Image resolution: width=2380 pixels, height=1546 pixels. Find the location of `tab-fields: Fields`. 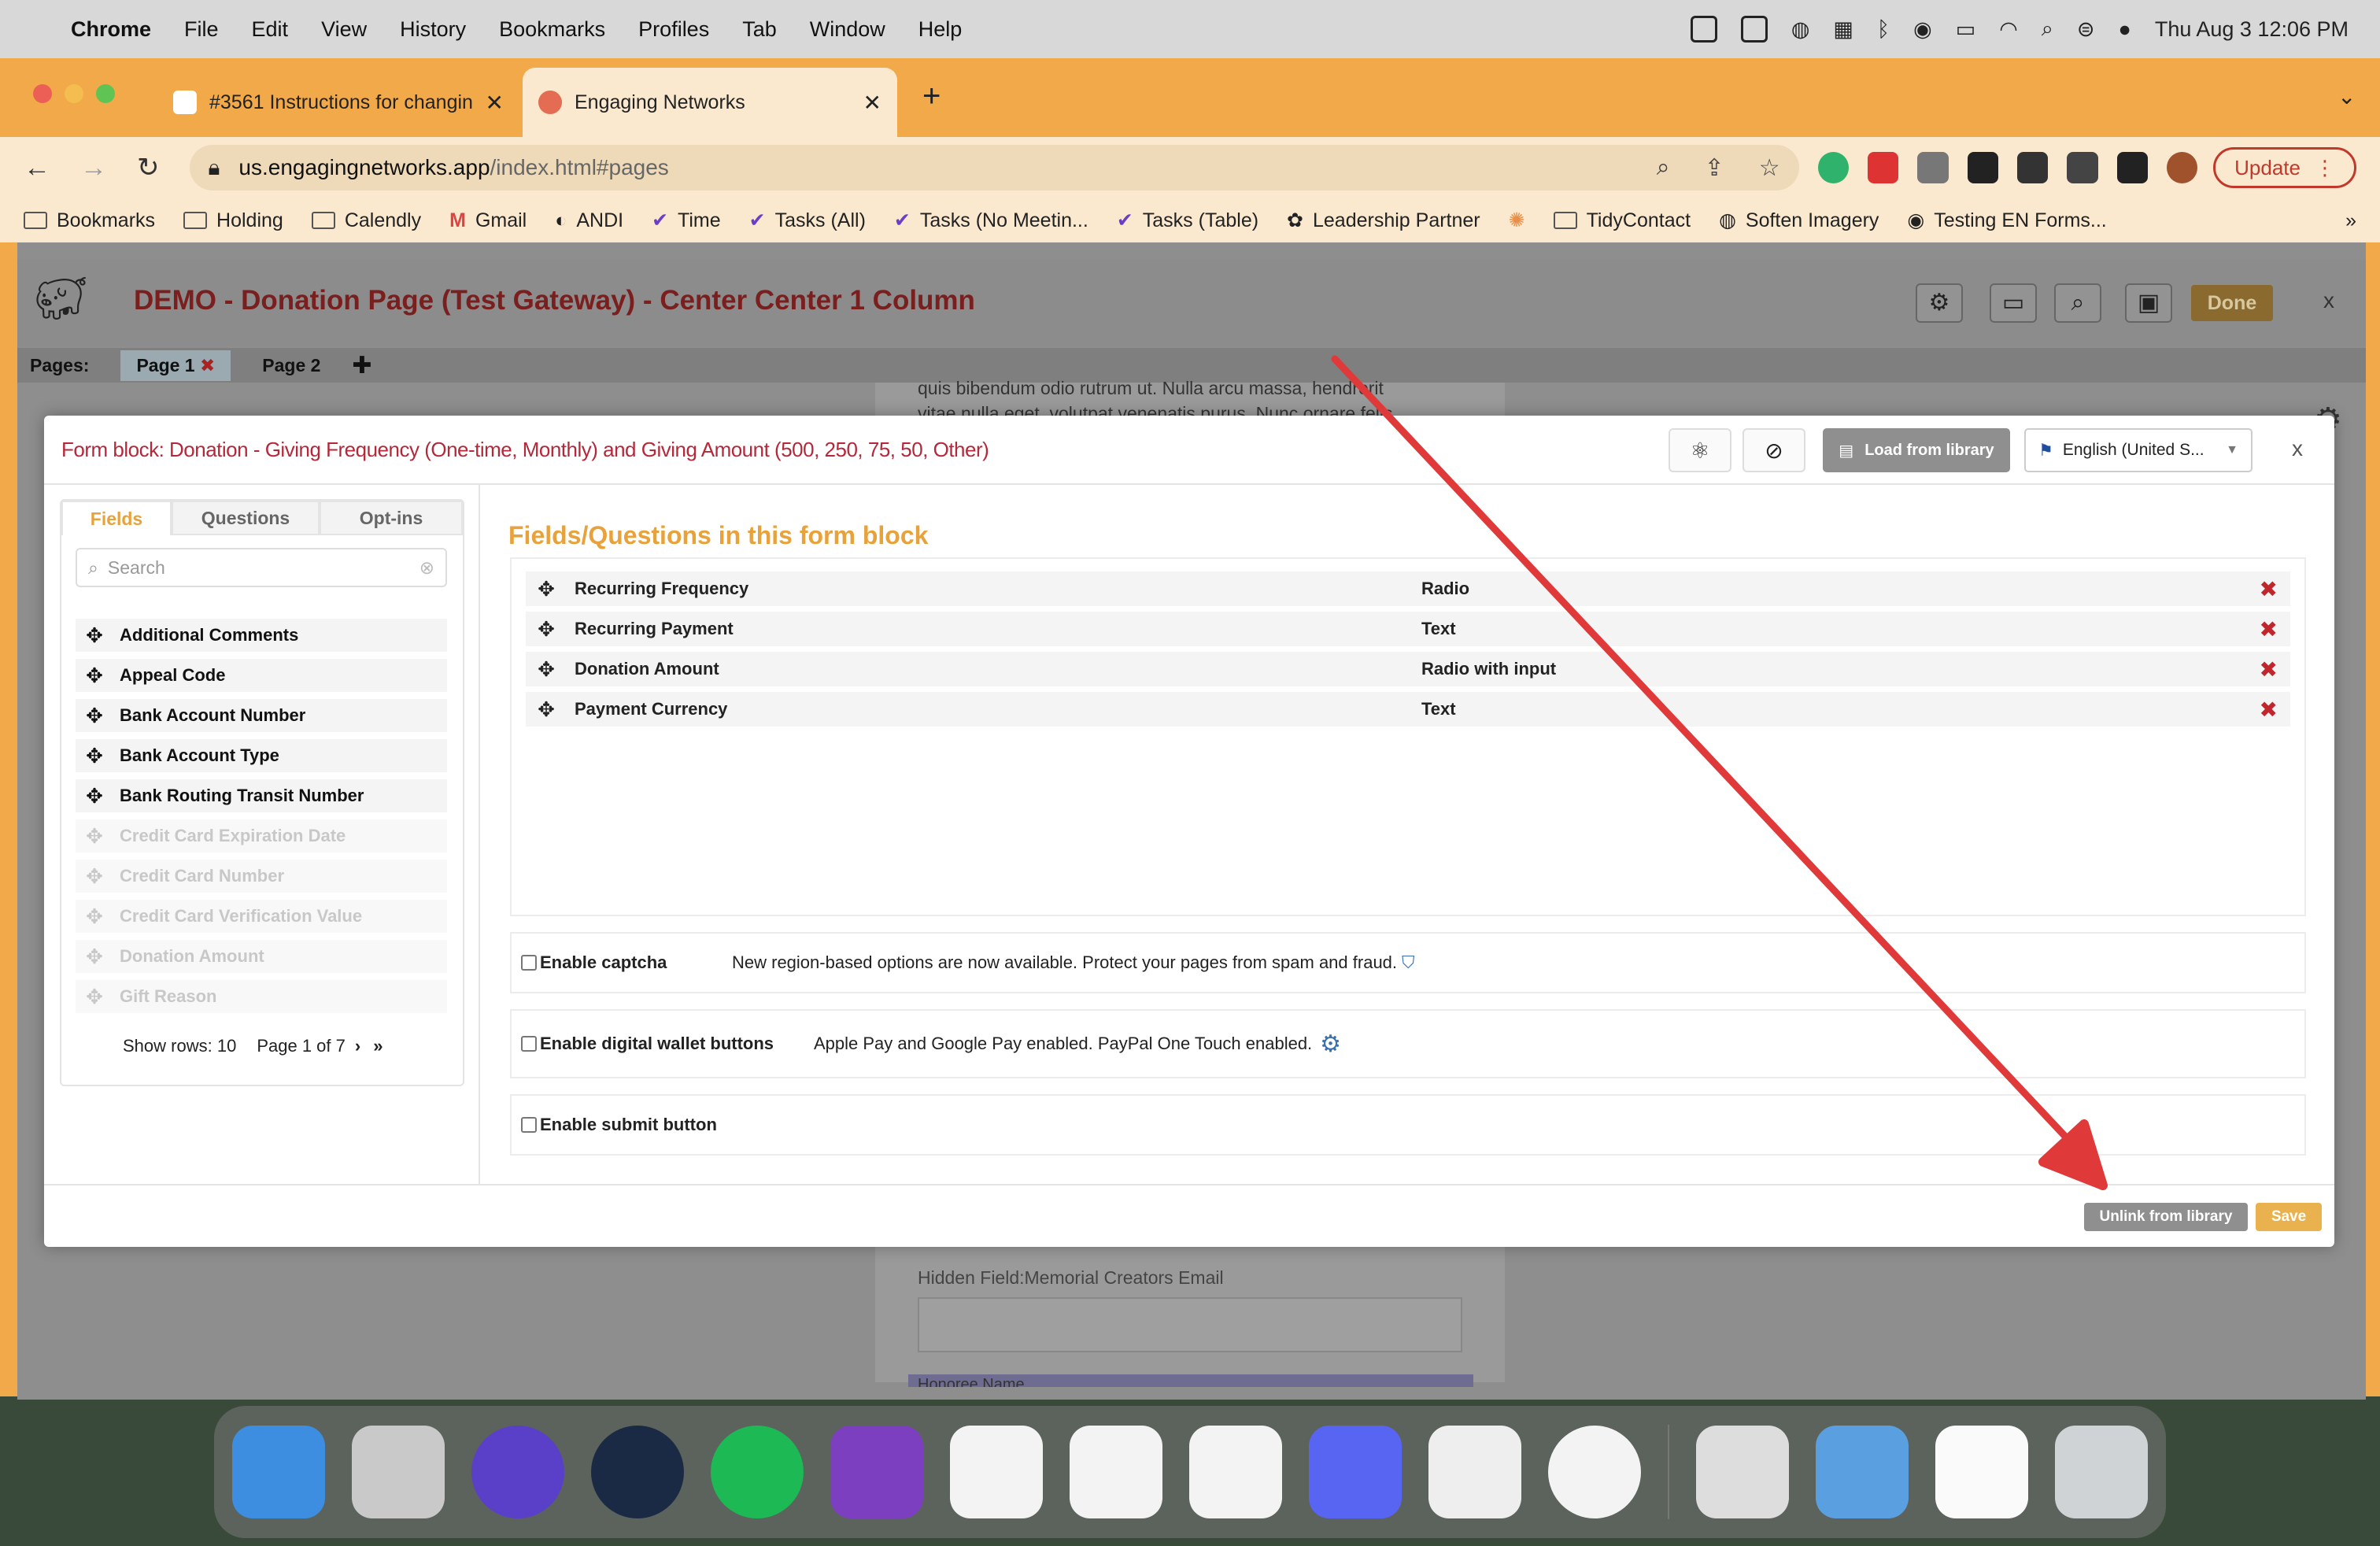

tab-fields: Fields is located at coordinates (116, 518).